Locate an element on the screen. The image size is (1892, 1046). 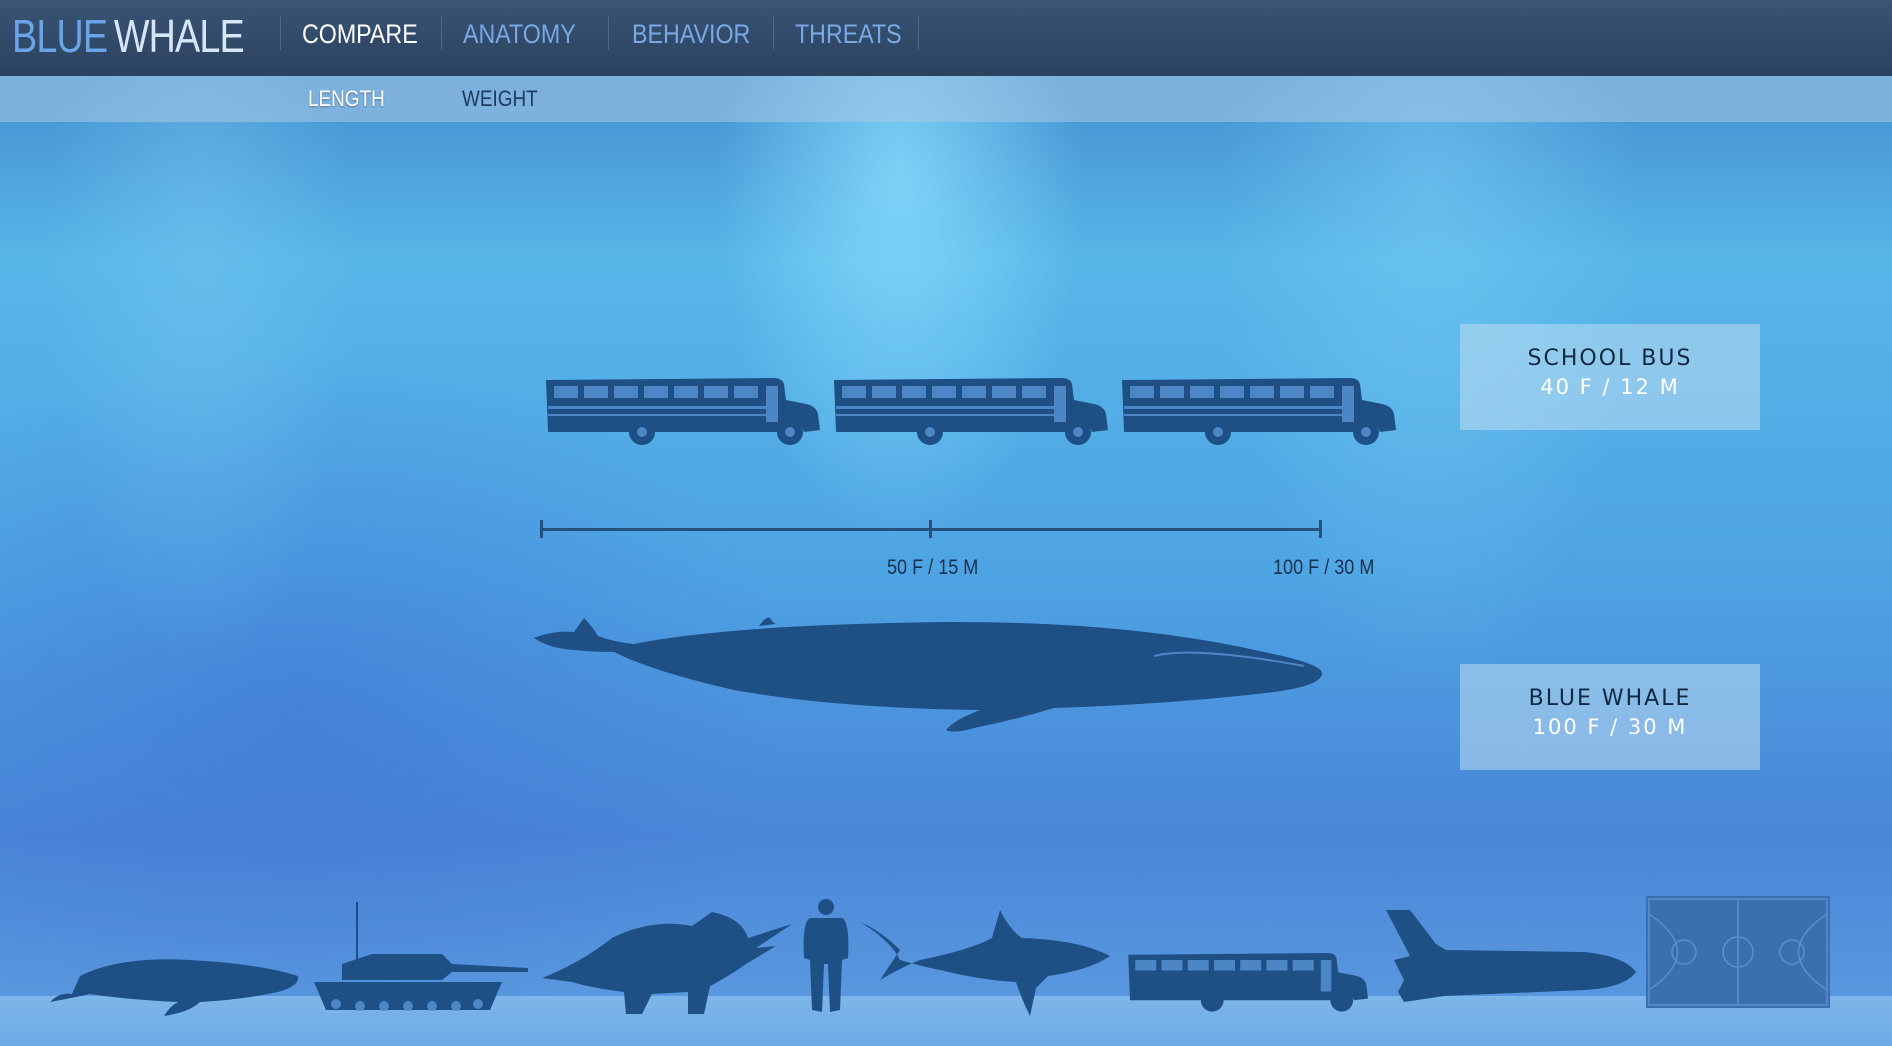
tank-icon is located at coordinates (420, 958).